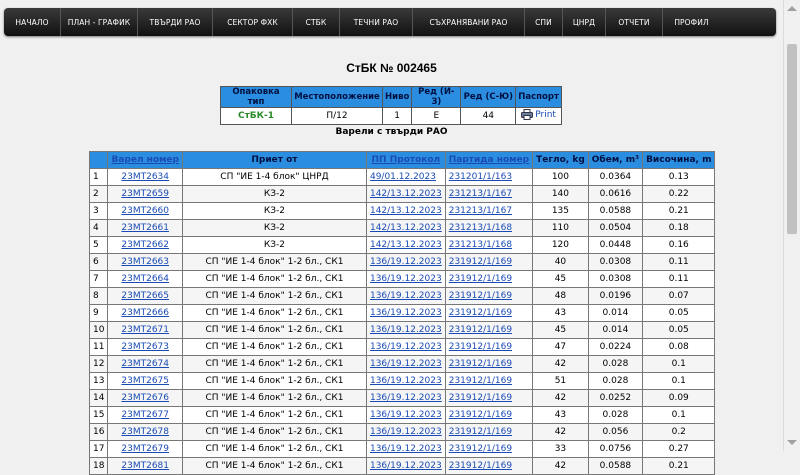  I want to click on barrel-number-link: 23МТ2675, so click(145, 381).